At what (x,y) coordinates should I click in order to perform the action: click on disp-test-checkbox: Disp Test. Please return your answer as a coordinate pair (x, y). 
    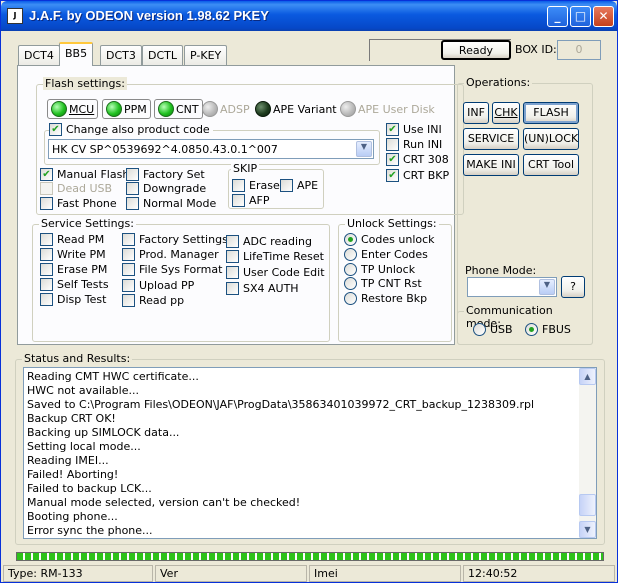
    Looking at the image, I should click on (73, 299).